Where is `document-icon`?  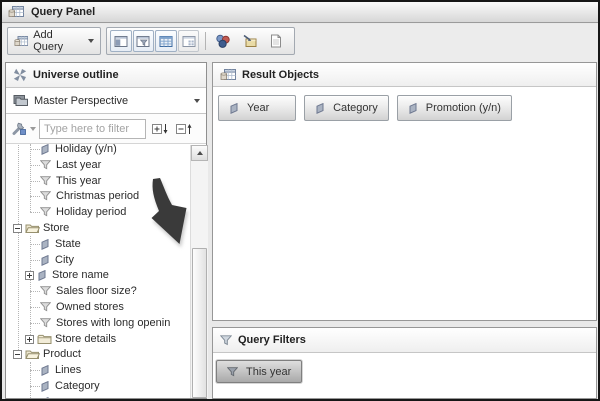 document-icon is located at coordinates (276, 41).